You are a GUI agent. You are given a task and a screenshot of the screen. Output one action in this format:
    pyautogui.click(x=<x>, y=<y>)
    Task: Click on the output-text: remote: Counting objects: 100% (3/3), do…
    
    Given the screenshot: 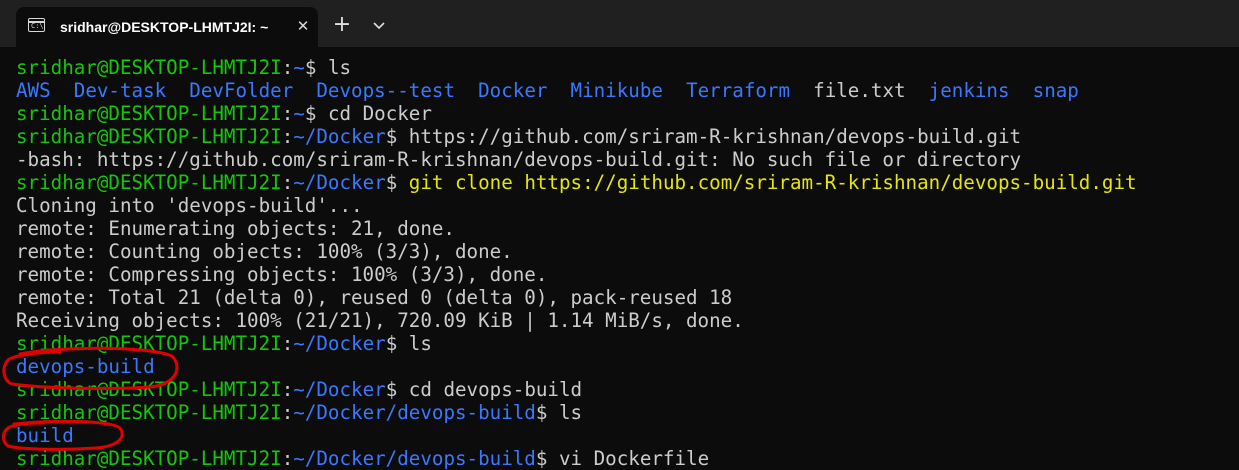 What is the action you would take?
    pyautogui.click(x=264, y=251)
    